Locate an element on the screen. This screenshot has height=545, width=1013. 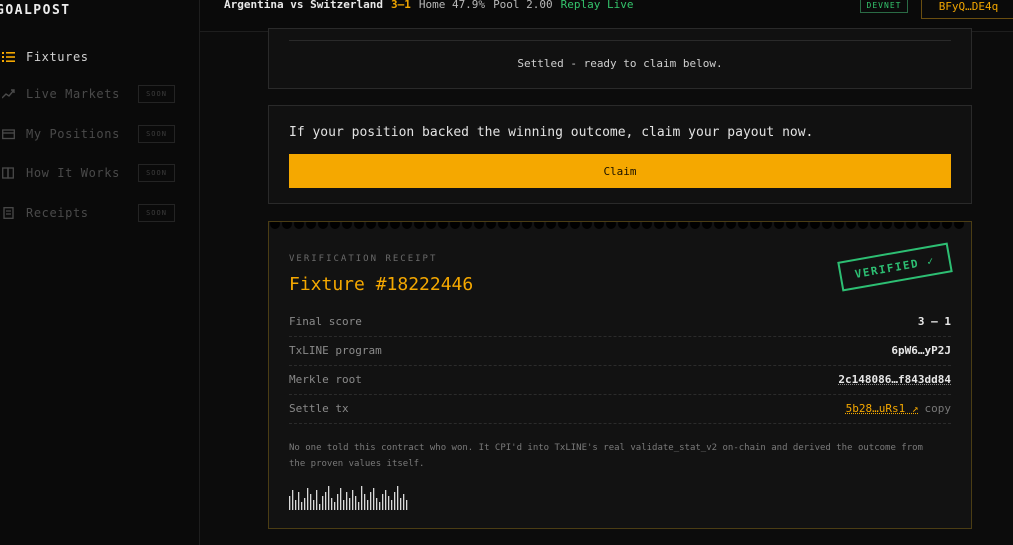
row-label: Final score is located at coordinates (325, 321).